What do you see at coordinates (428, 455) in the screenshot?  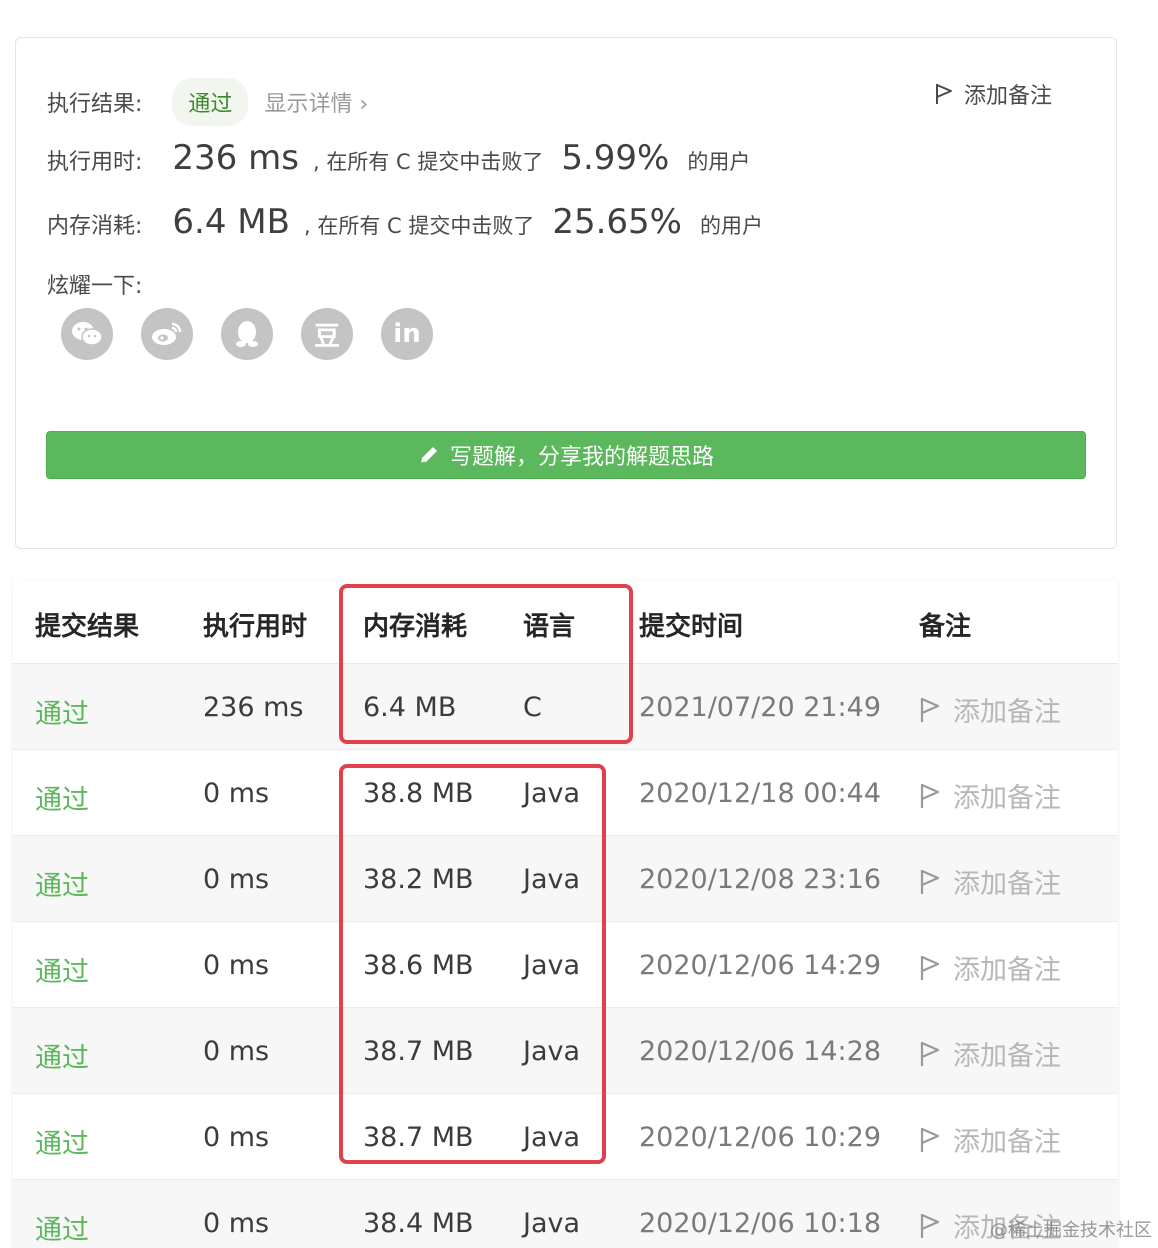 I see `pencil-icon` at bounding box center [428, 455].